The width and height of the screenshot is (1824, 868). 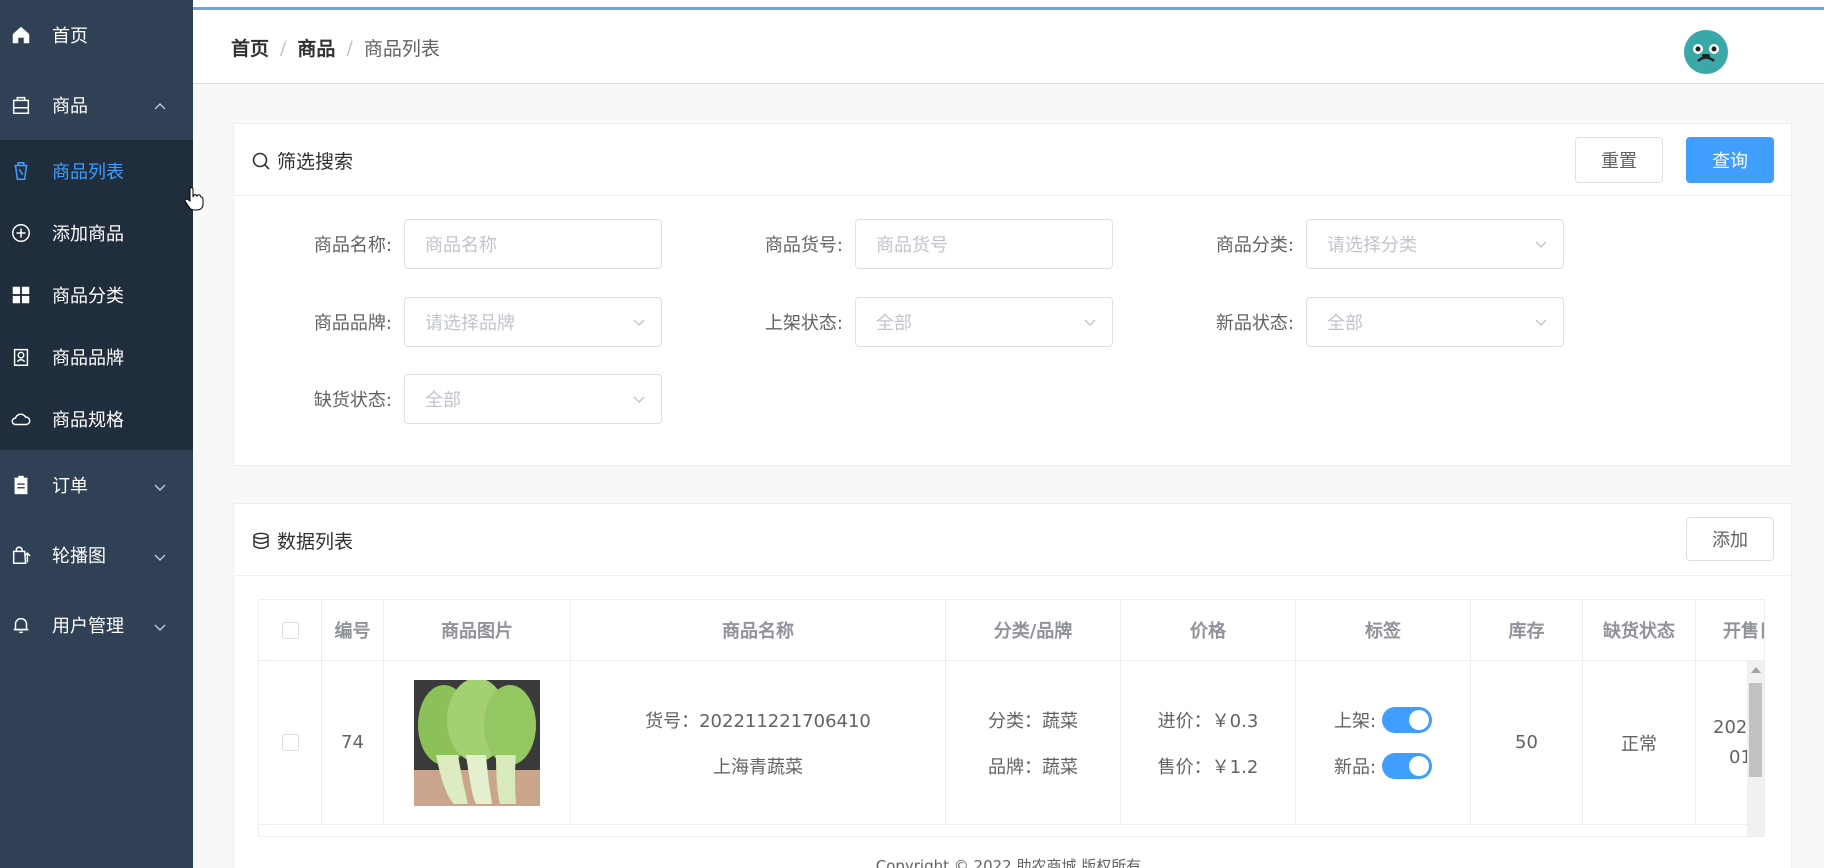 What do you see at coordinates (1435, 244) in the screenshot?
I see `category-select: 请选择分类` at bounding box center [1435, 244].